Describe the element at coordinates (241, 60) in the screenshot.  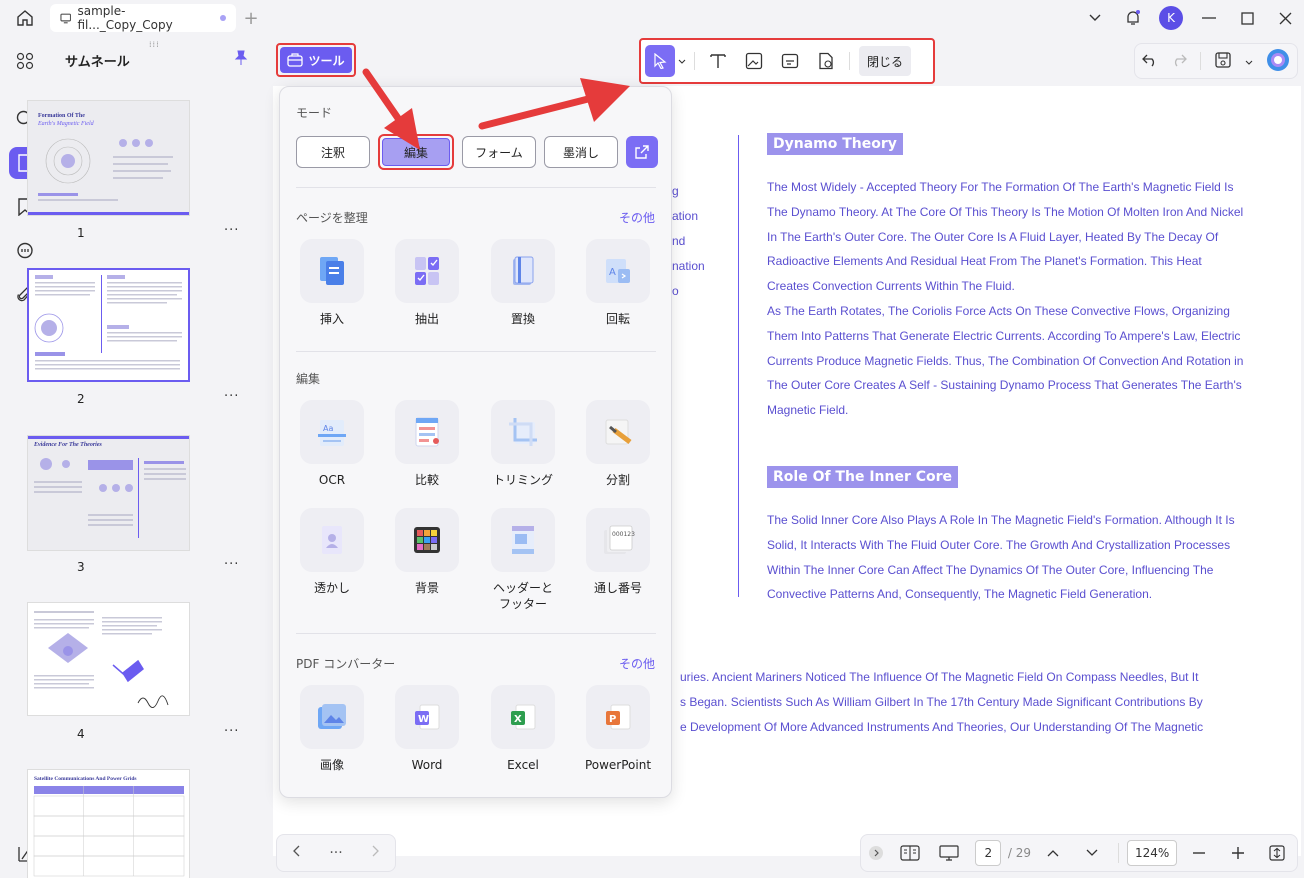
I see `pin-icon` at that location.